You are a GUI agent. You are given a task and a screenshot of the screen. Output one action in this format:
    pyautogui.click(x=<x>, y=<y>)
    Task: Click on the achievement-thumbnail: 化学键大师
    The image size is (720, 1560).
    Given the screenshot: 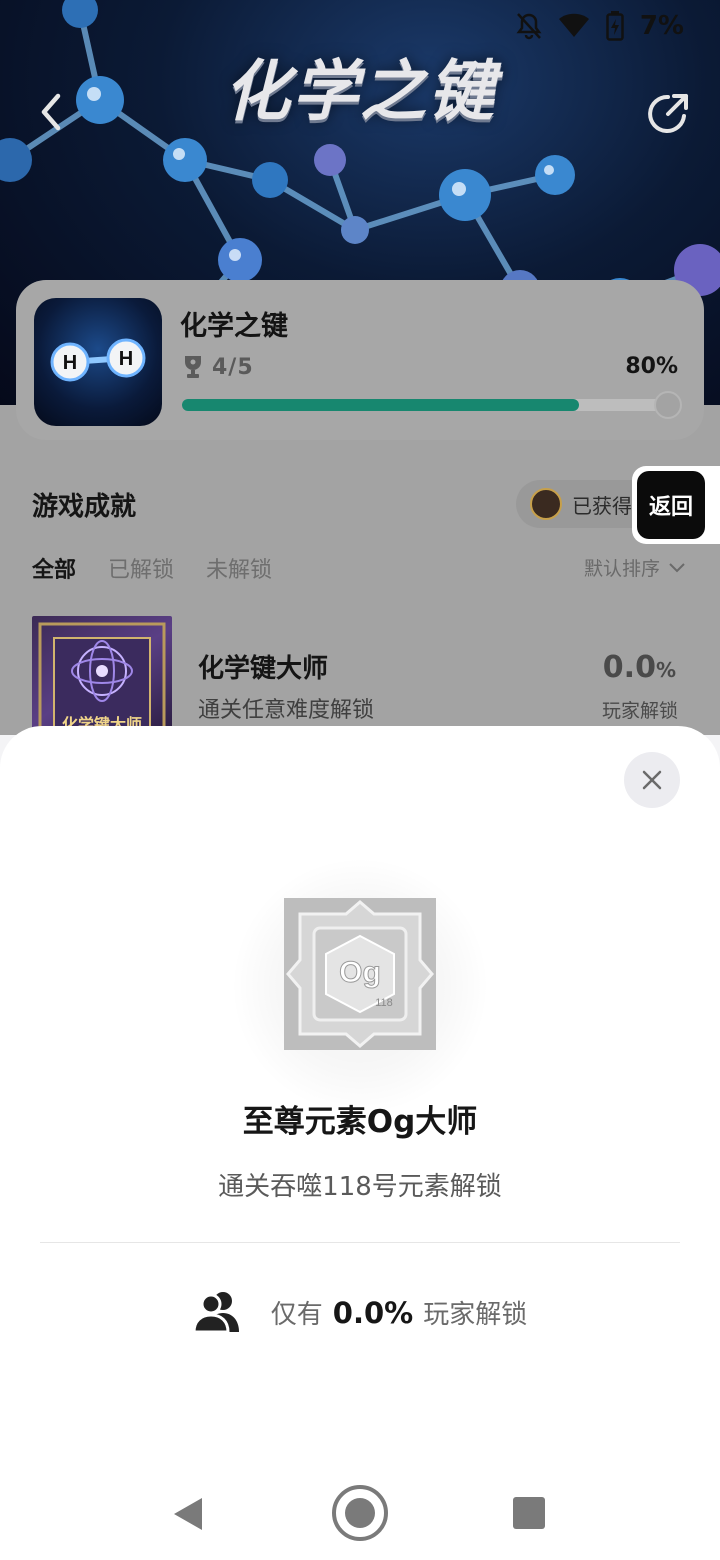 What is the action you would take?
    pyautogui.click(x=102, y=675)
    